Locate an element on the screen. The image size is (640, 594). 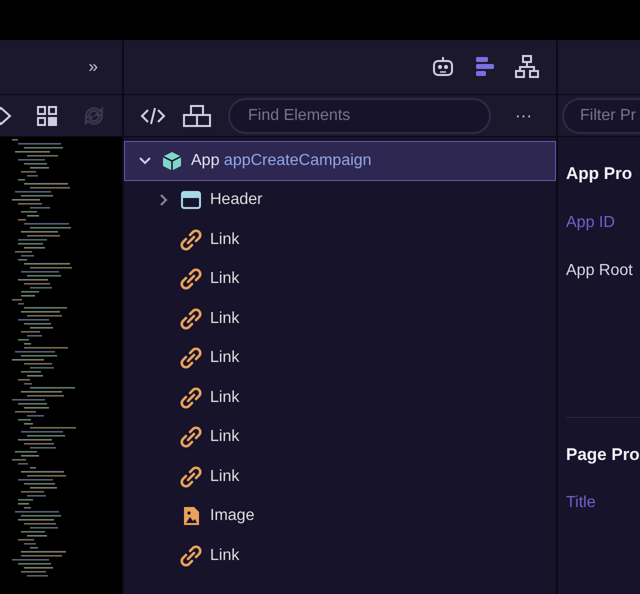
diamond-icon is located at coordinates (6, 115).